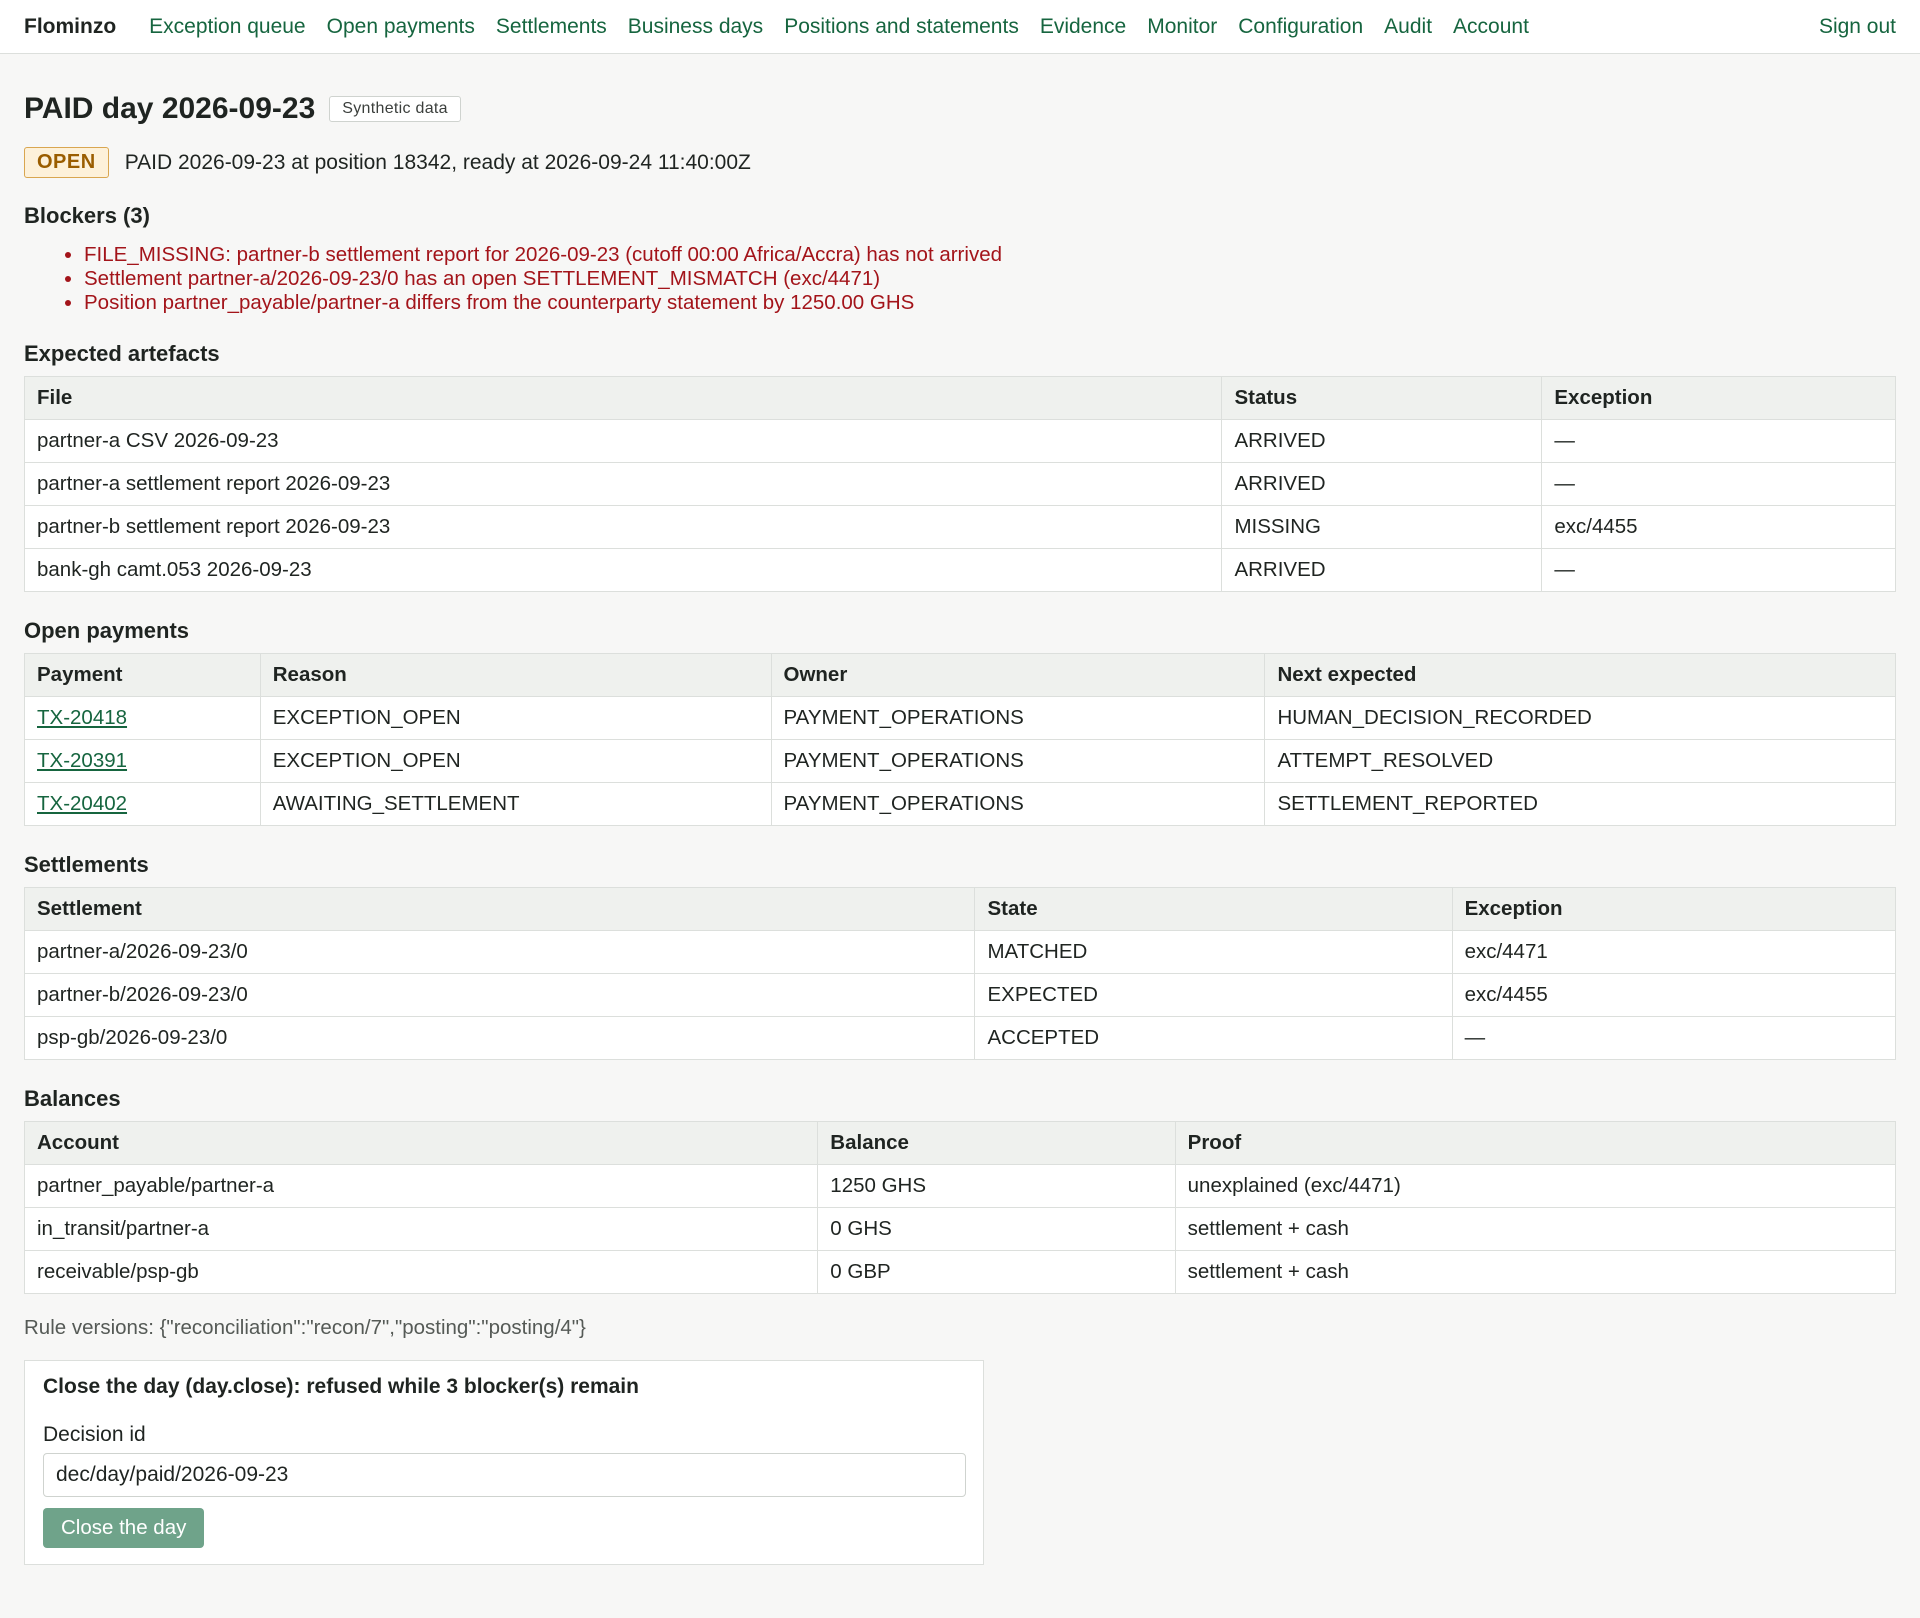 The height and width of the screenshot is (1618, 1920). I want to click on synthetic-data-tag: Synthetic data, so click(395, 109).